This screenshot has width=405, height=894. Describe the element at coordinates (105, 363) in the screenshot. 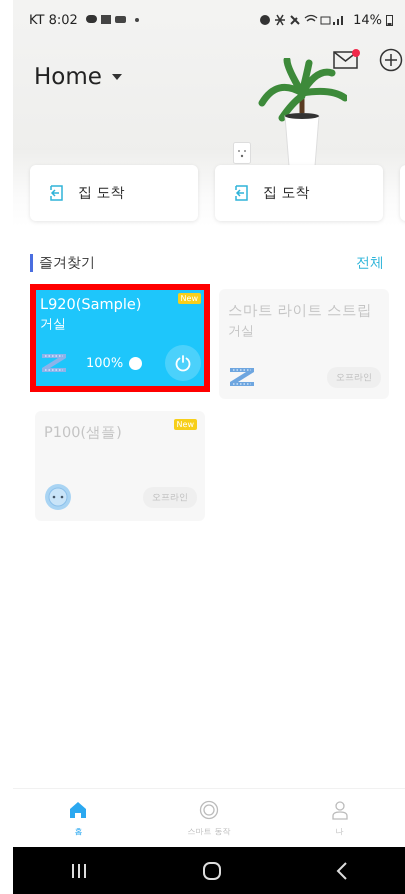

I see `brightness-value: 100%` at that location.